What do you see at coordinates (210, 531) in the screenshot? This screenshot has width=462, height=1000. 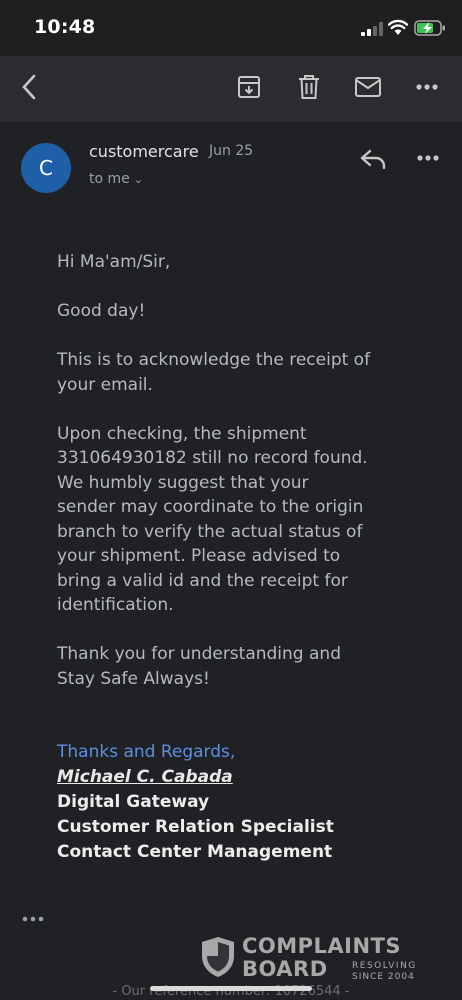 I see `message-line: branch to verify the actual status of` at bounding box center [210, 531].